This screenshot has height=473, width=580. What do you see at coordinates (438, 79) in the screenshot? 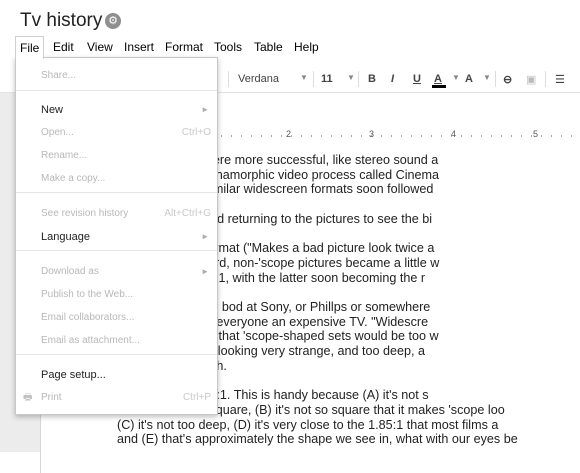
I see `text-color-button: A` at bounding box center [438, 79].